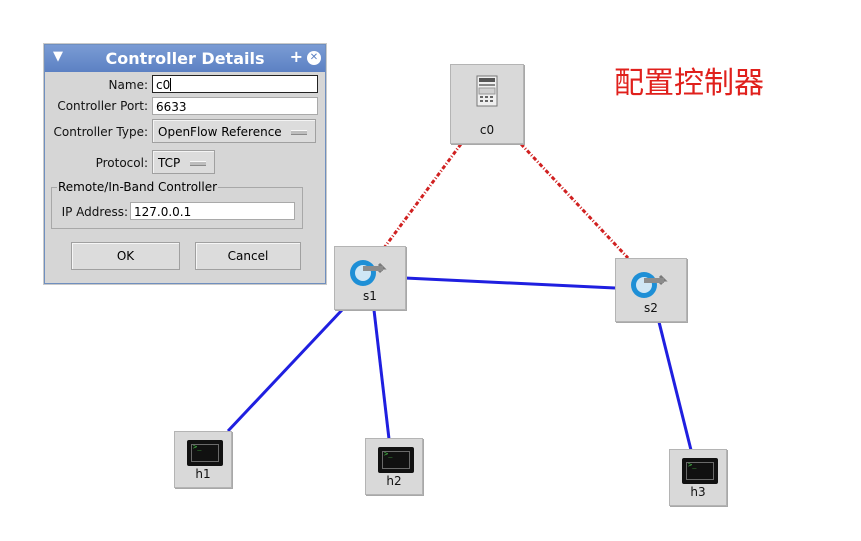 This screenshot has height=541, width=861. What do you see at coordinates (235, 106) in the screenshot?
I see `port-field: 6633` at bounding box center [235, 106].